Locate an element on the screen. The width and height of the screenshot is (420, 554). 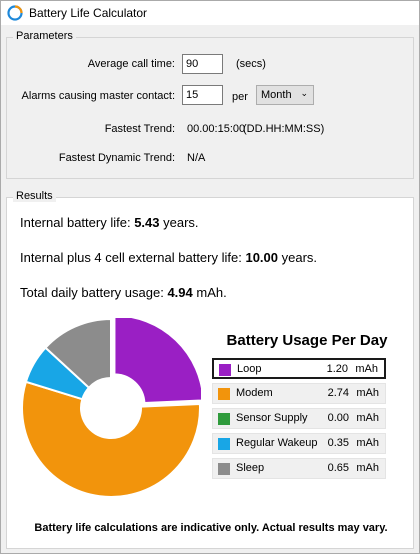
battery-app-icon is located at coordinates (15, 13).